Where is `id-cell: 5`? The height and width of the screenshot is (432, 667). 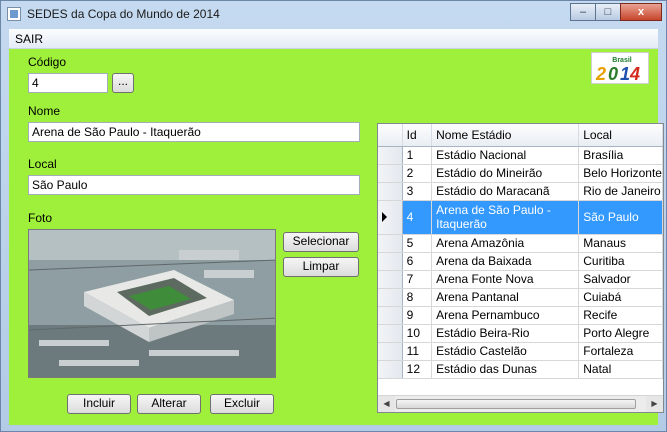
id-cell: 5 is located at coordinates (417, 243).